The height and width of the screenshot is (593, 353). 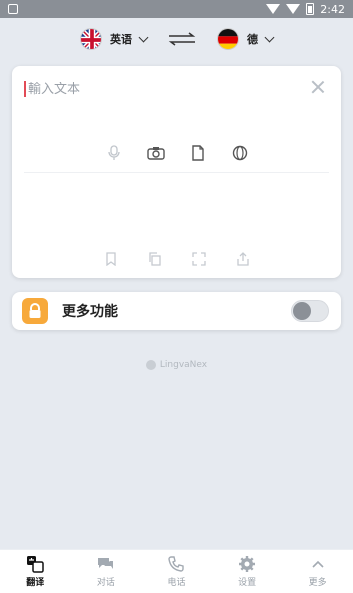 What do you see at coordinates (91, 39) in the screenshot?
I see `uk-flag-icon` at bounding box center [91, 39].